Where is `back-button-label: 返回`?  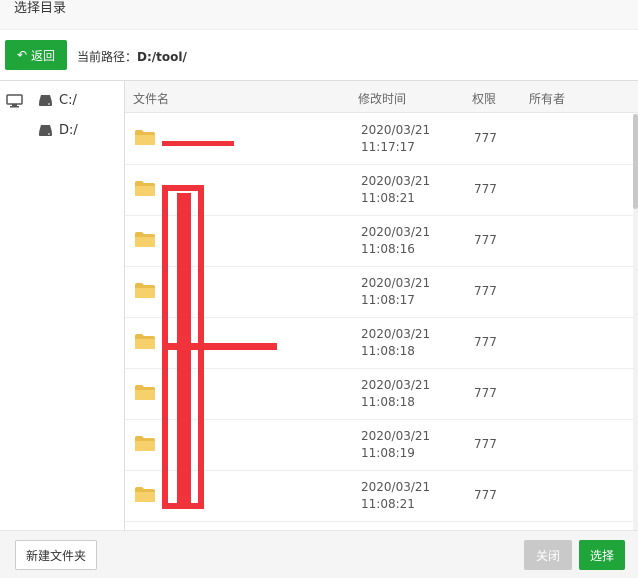 back-button-label: 返回 is located at coordinates (43, 55).